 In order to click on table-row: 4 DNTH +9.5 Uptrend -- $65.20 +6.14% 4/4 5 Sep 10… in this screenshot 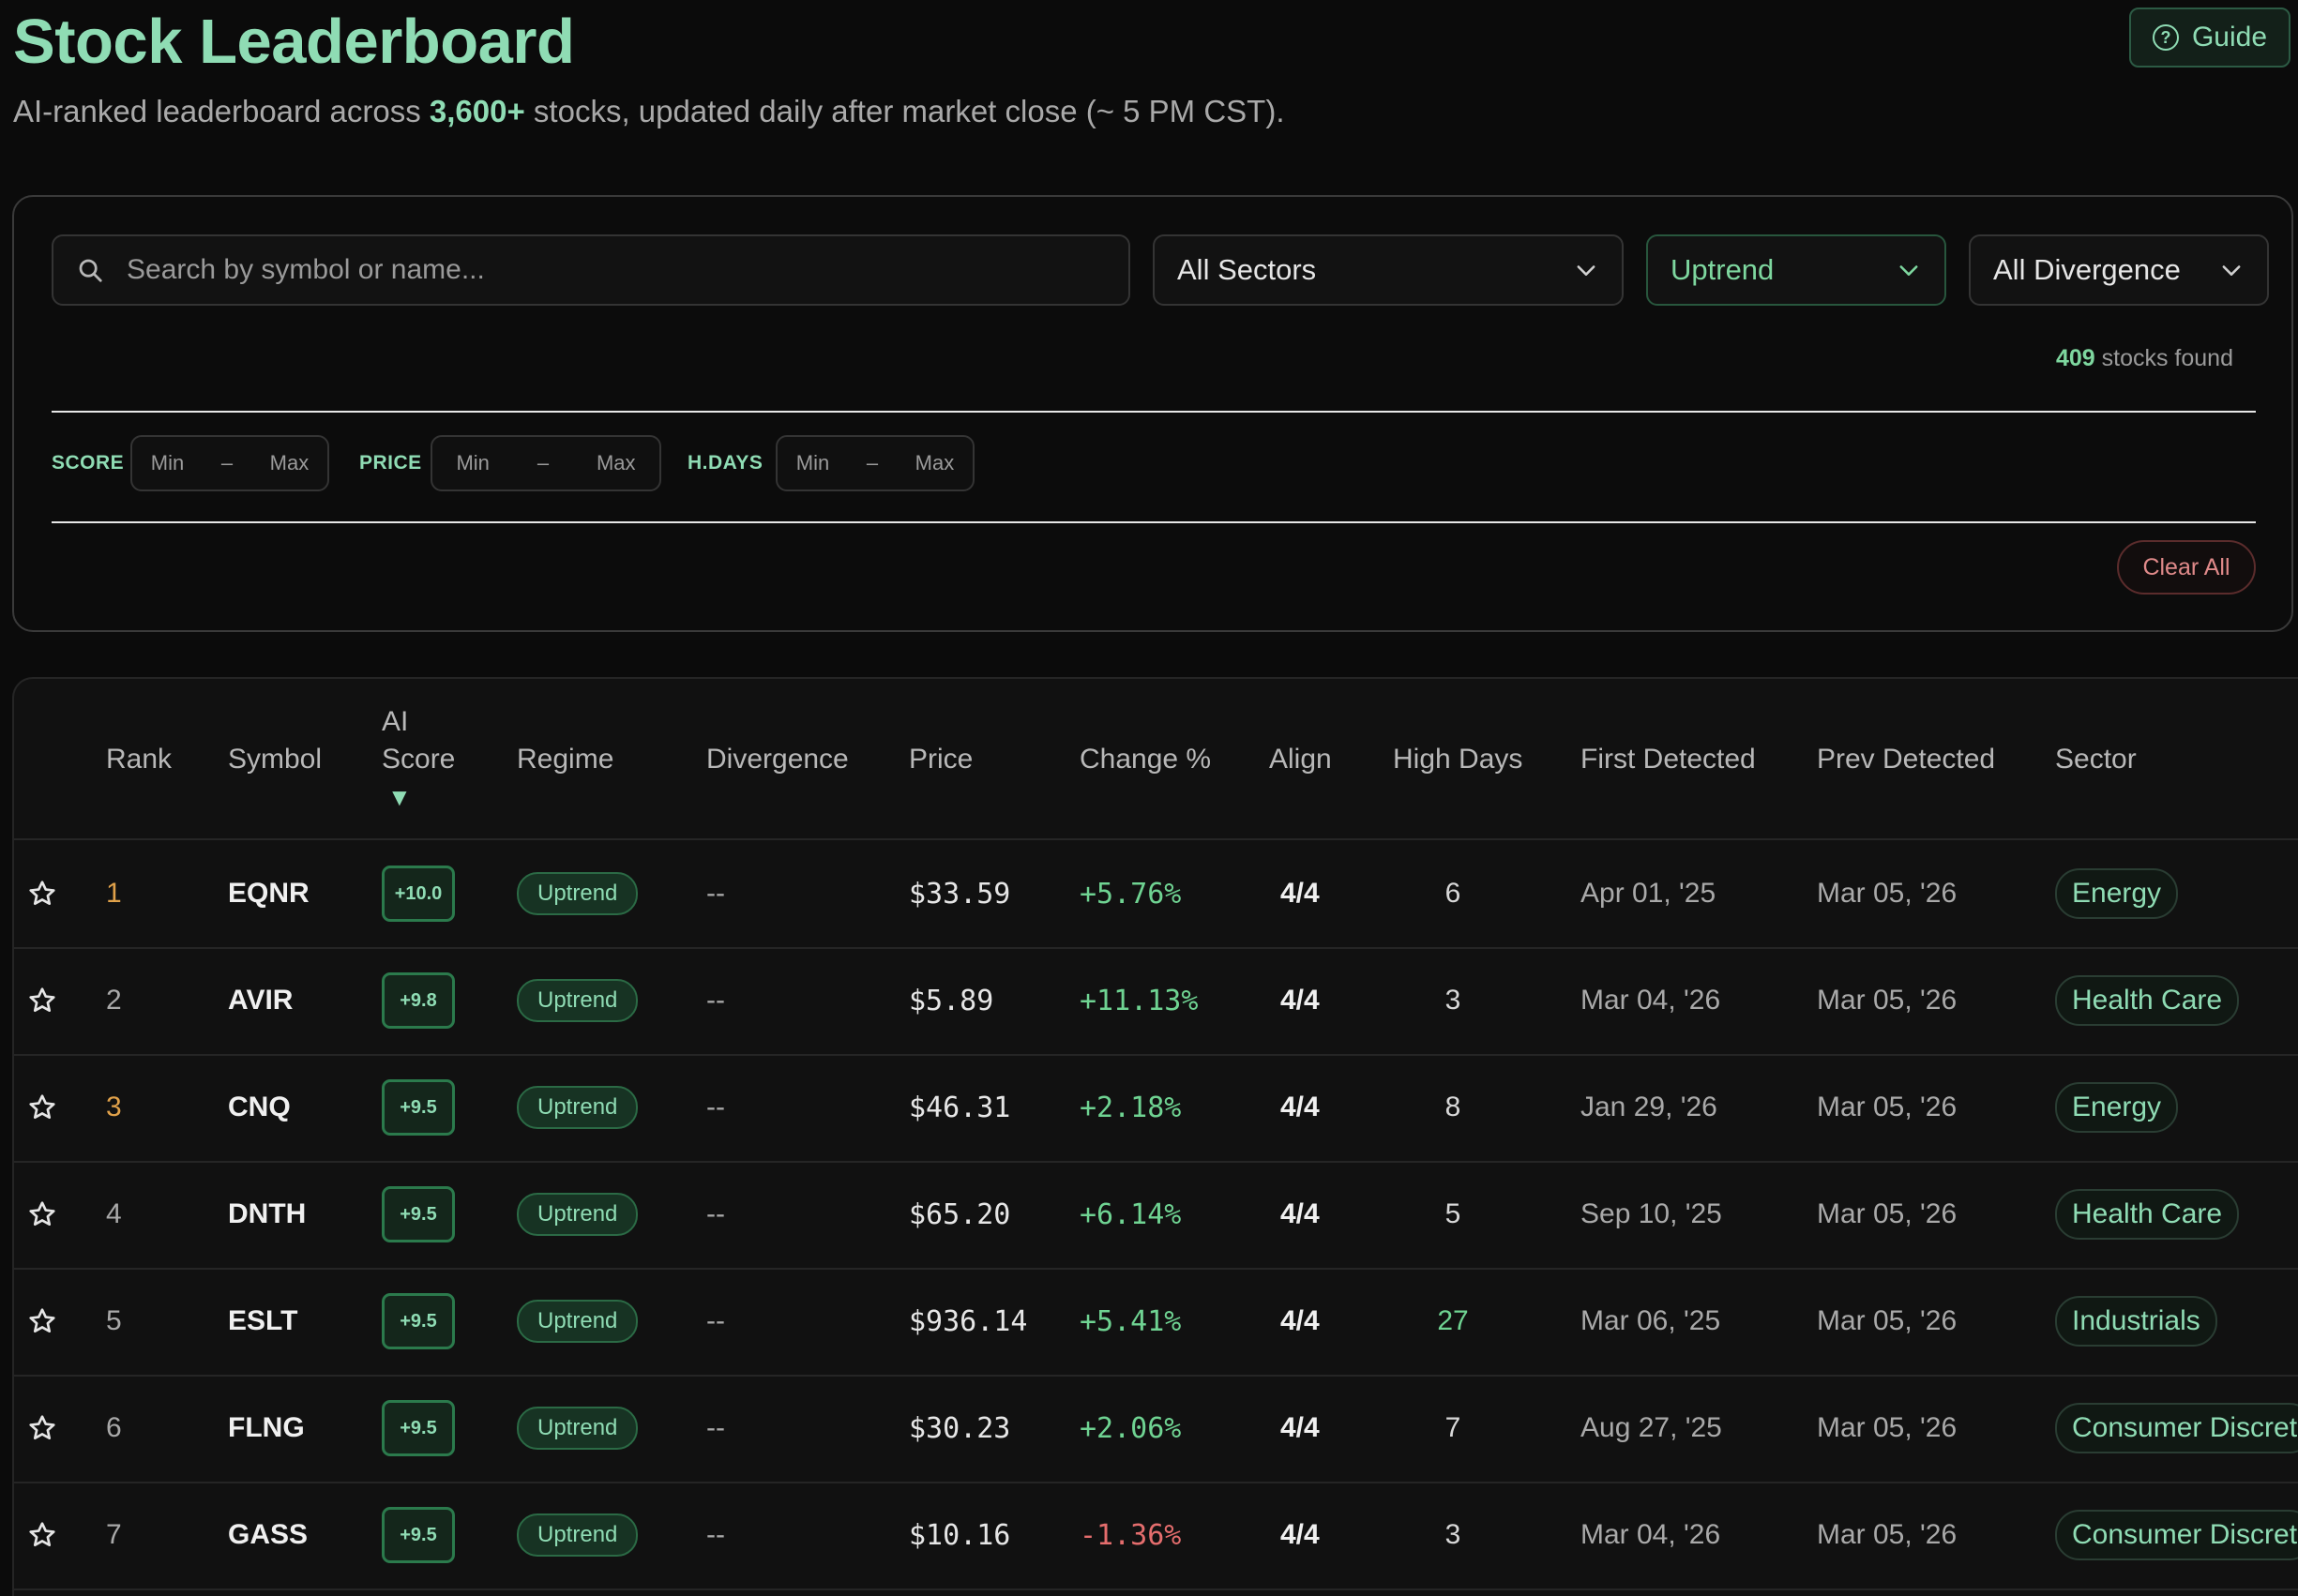, I will do `click(1156, 1215)`.